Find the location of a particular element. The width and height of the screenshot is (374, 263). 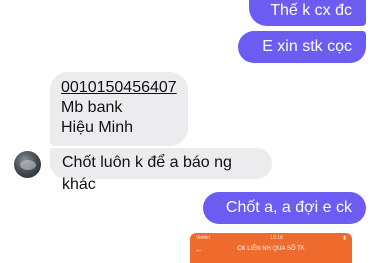

message-text: Chốt a, a đợi e ck is located at coordinates (288, 207).